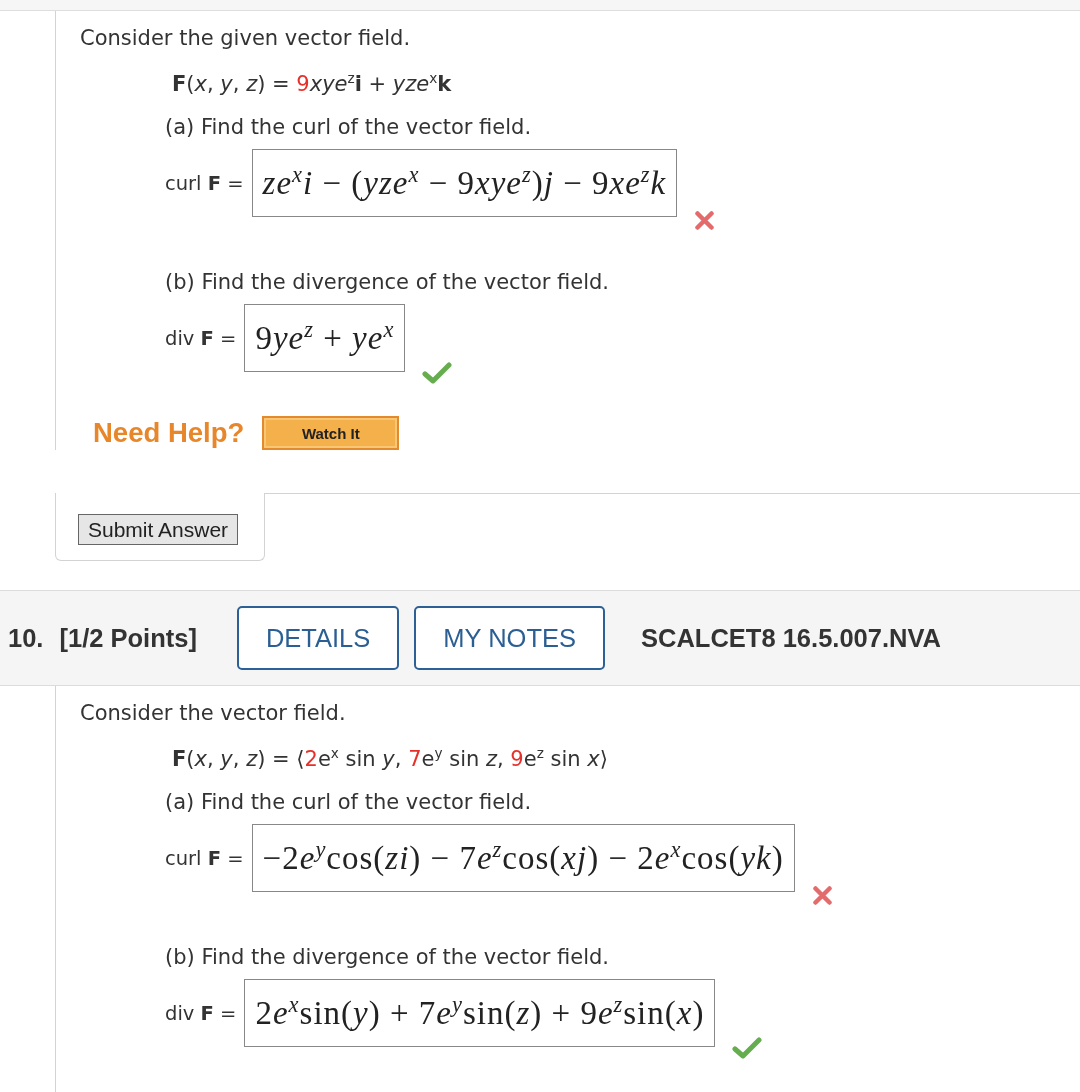  I want to click on header-button: DETAILS, so click(318, 638).